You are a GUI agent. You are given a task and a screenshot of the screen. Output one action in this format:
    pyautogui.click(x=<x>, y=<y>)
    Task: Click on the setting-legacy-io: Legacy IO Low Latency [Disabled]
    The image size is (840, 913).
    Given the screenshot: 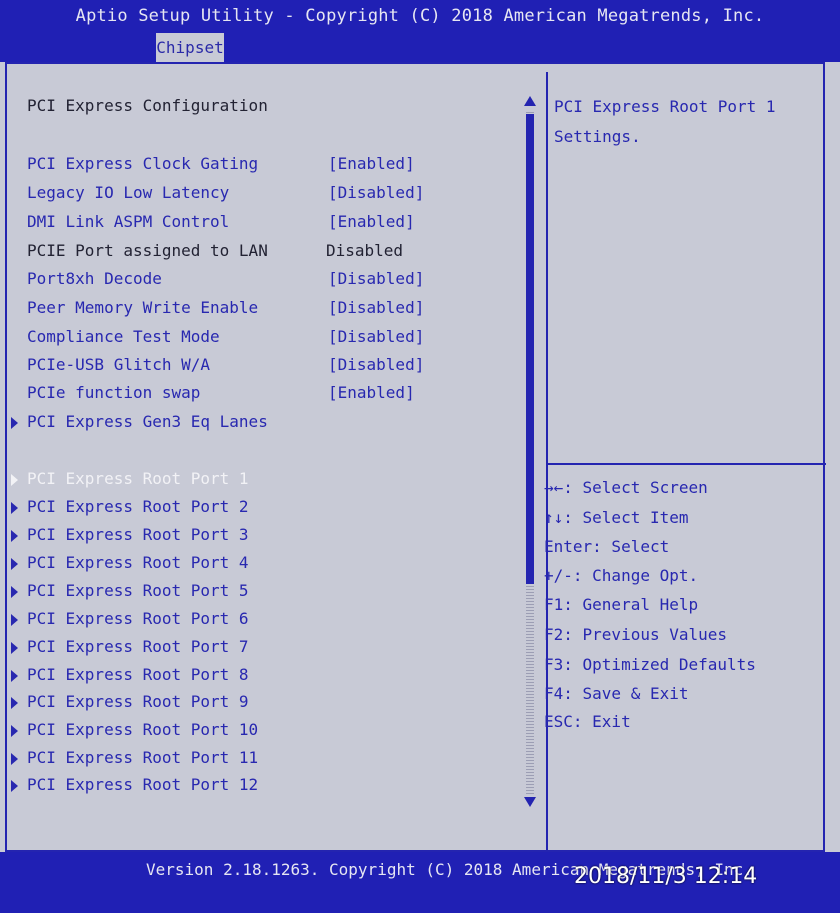 What is the action you would take?
    pyautogui.click(x=270, y=195)
    